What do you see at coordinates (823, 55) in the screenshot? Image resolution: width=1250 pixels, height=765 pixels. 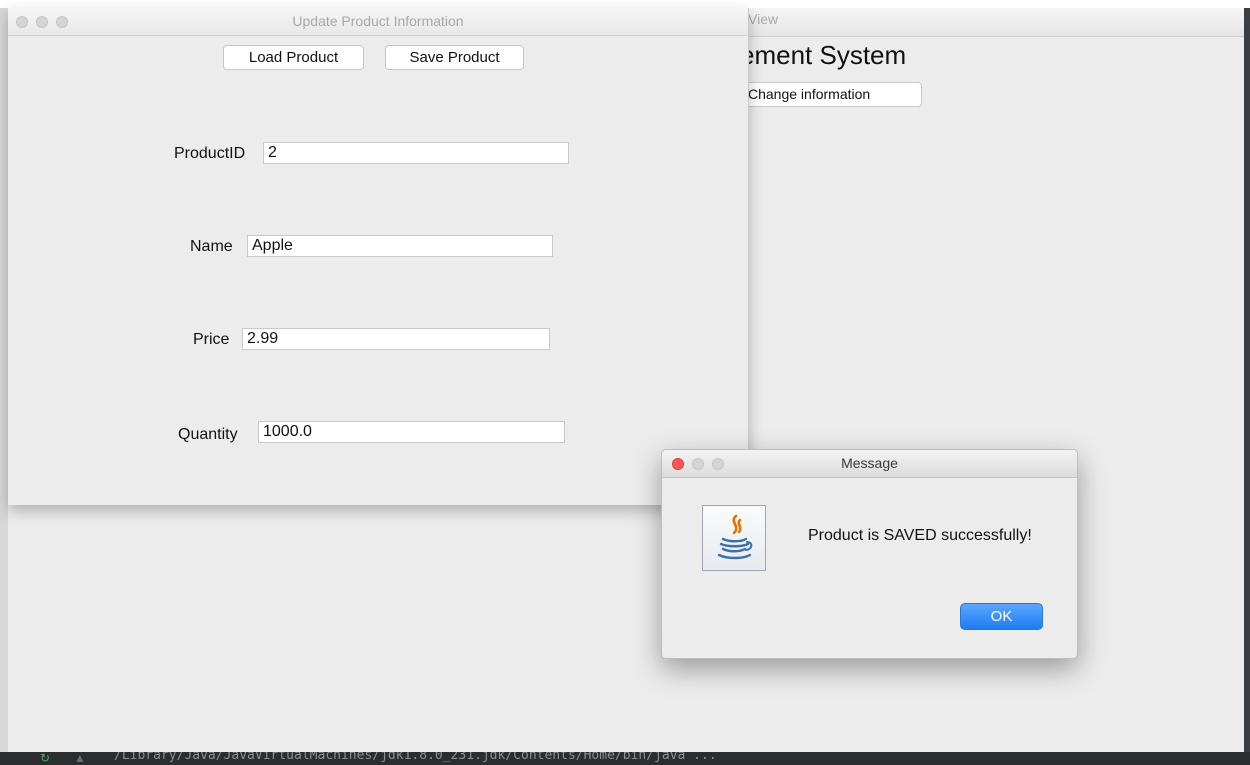 I see `main-heading: ement System` at bounding box center [823, 55].